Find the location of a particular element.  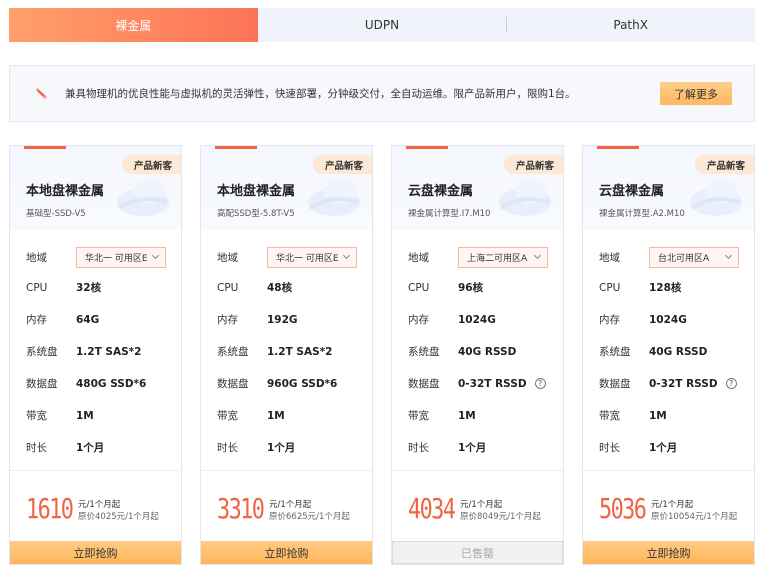

region-select: 上海二可用区A is located at coordinates (503, 257).